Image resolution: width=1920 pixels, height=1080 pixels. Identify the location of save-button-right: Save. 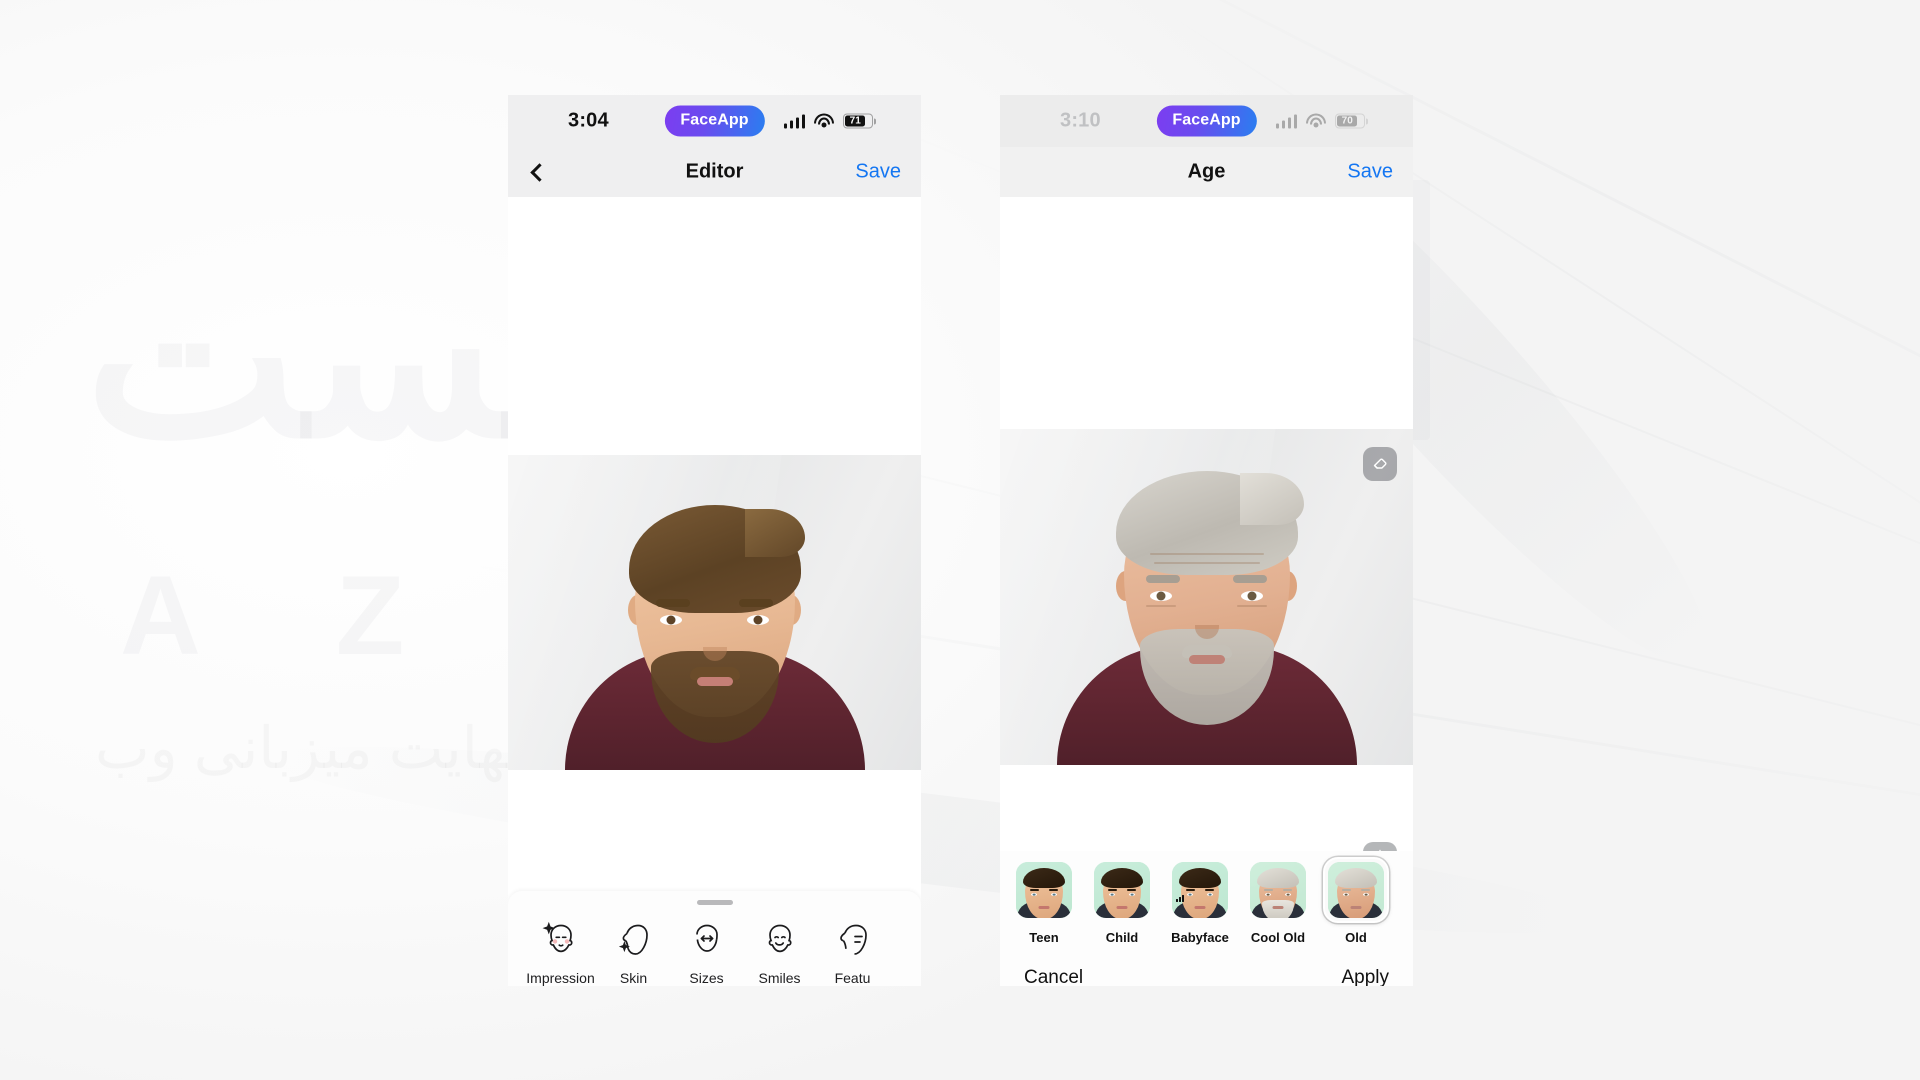
(1370, 172).